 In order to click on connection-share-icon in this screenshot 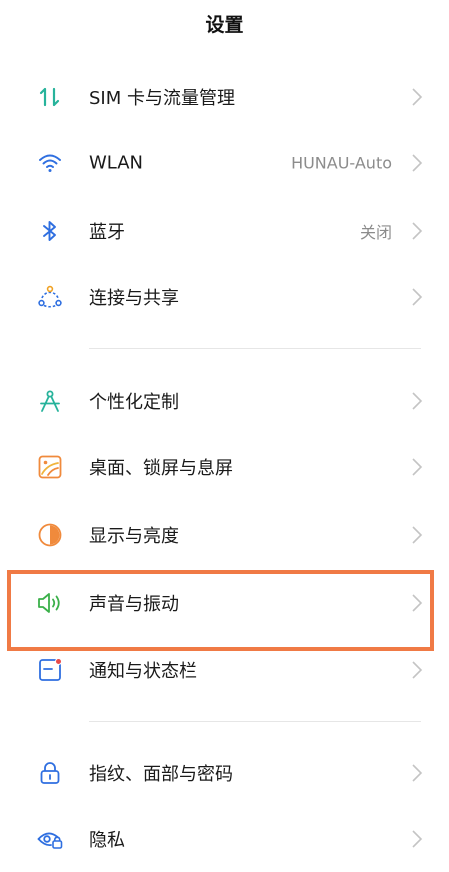, I will do `click(50, 297)`.